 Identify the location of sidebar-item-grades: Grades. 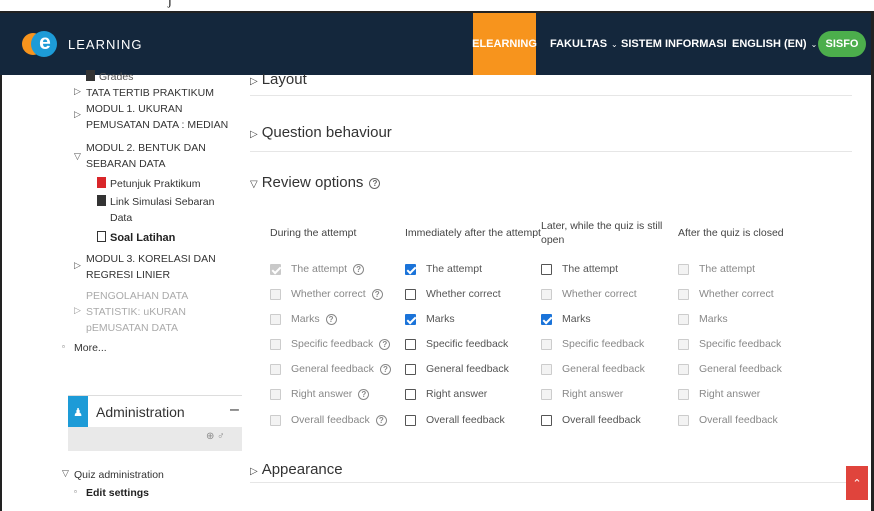
(109, 77).